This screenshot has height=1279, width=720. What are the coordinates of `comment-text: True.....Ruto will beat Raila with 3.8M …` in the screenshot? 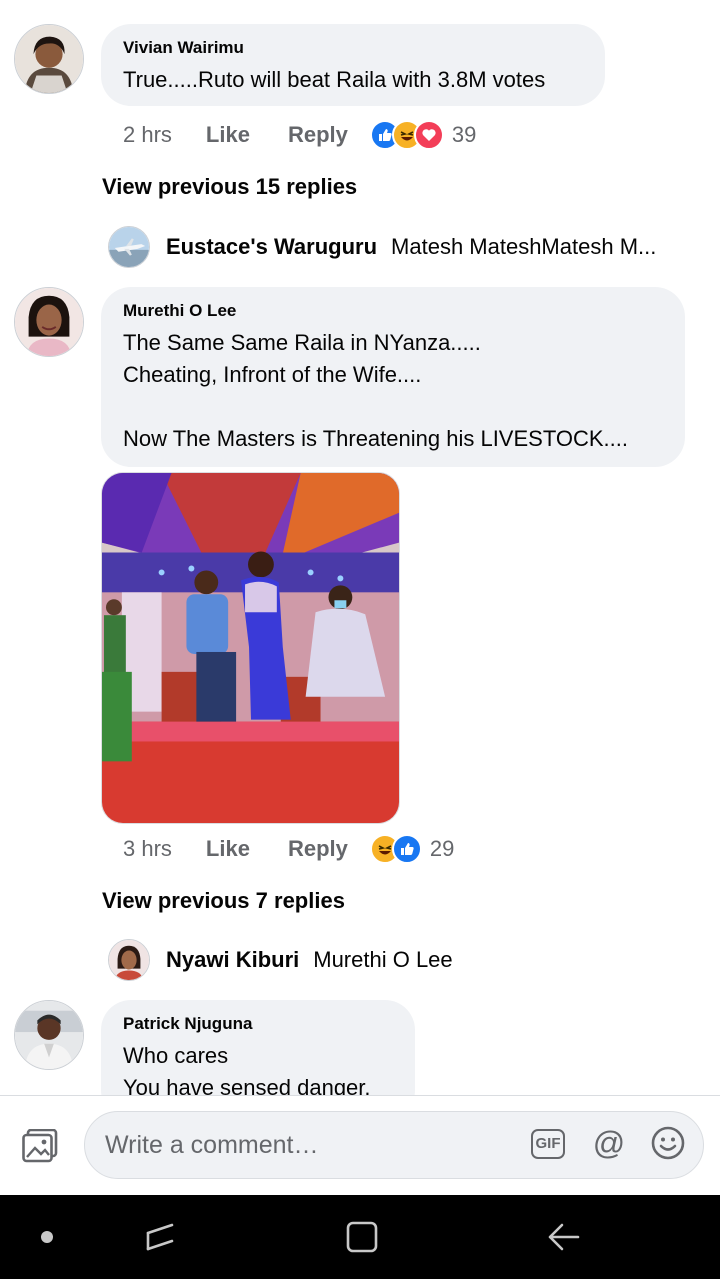 It's located at (334, 79).